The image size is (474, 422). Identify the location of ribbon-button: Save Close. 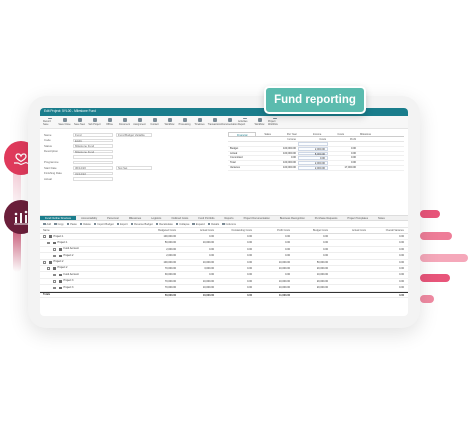
(64, 122).